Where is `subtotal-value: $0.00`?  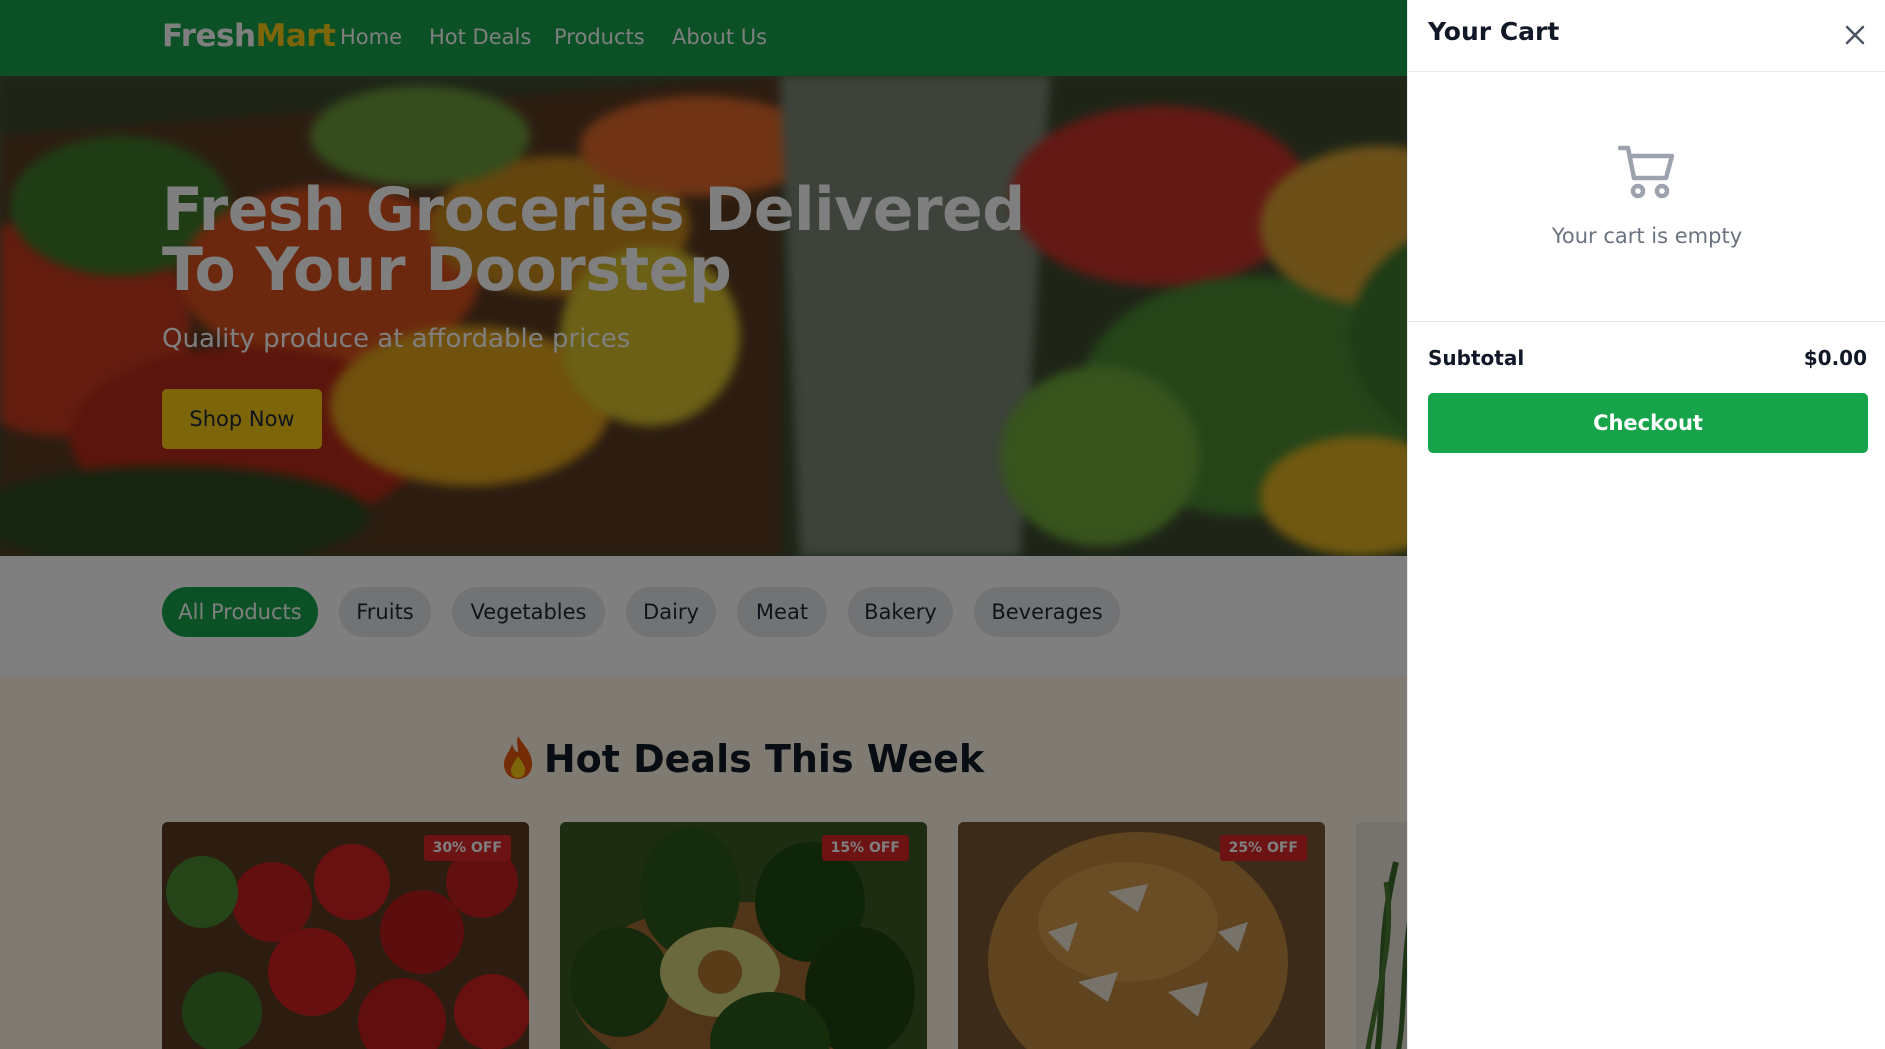
subtotal-value: $0.00 is located at coordinates (1835, 358).